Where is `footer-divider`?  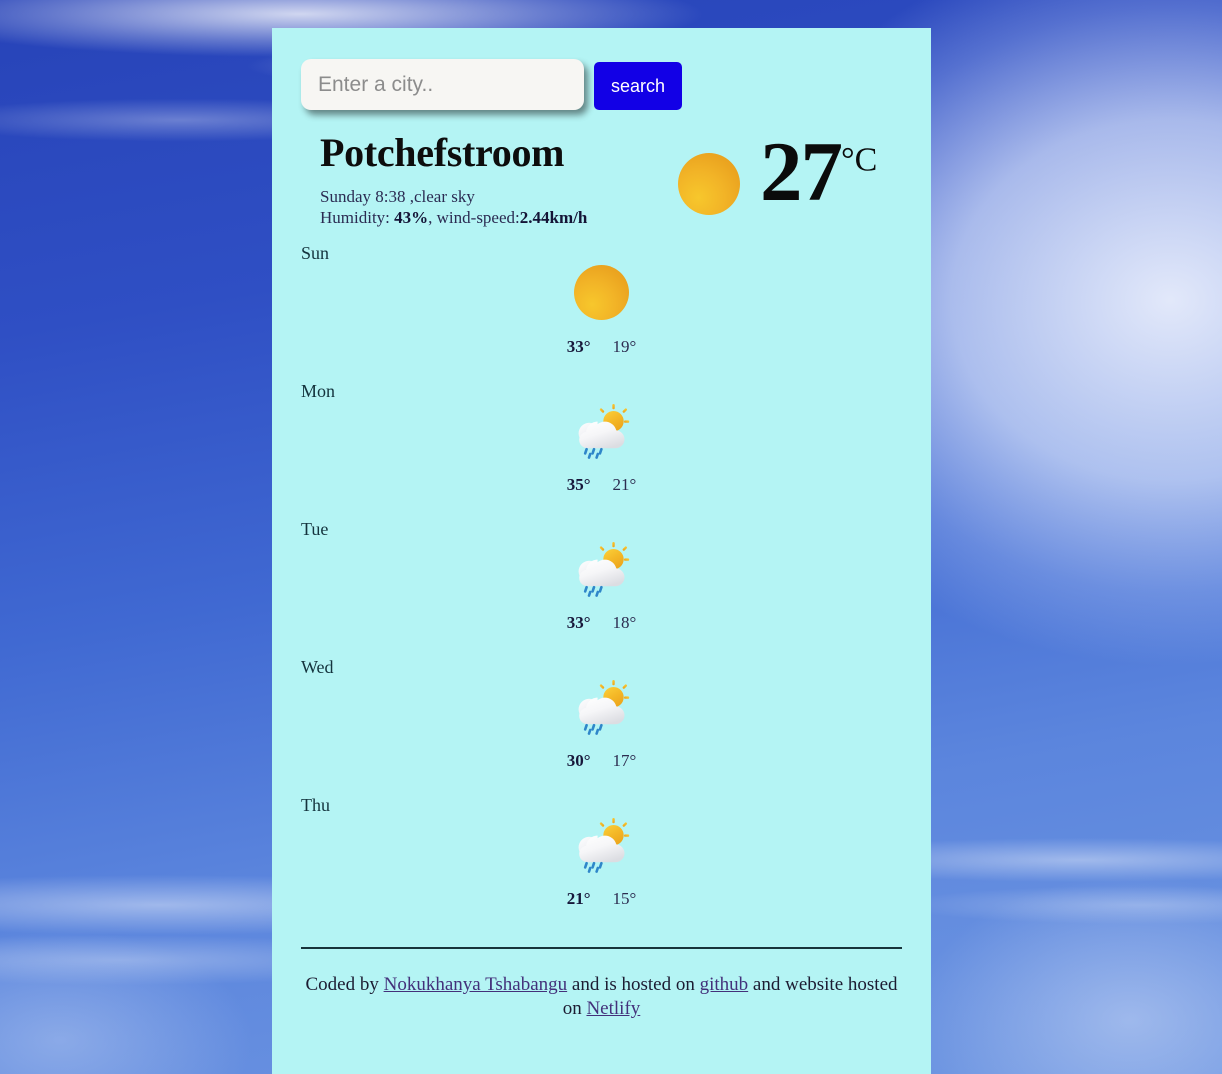
footer-divider is located at coordinates (601, 947).